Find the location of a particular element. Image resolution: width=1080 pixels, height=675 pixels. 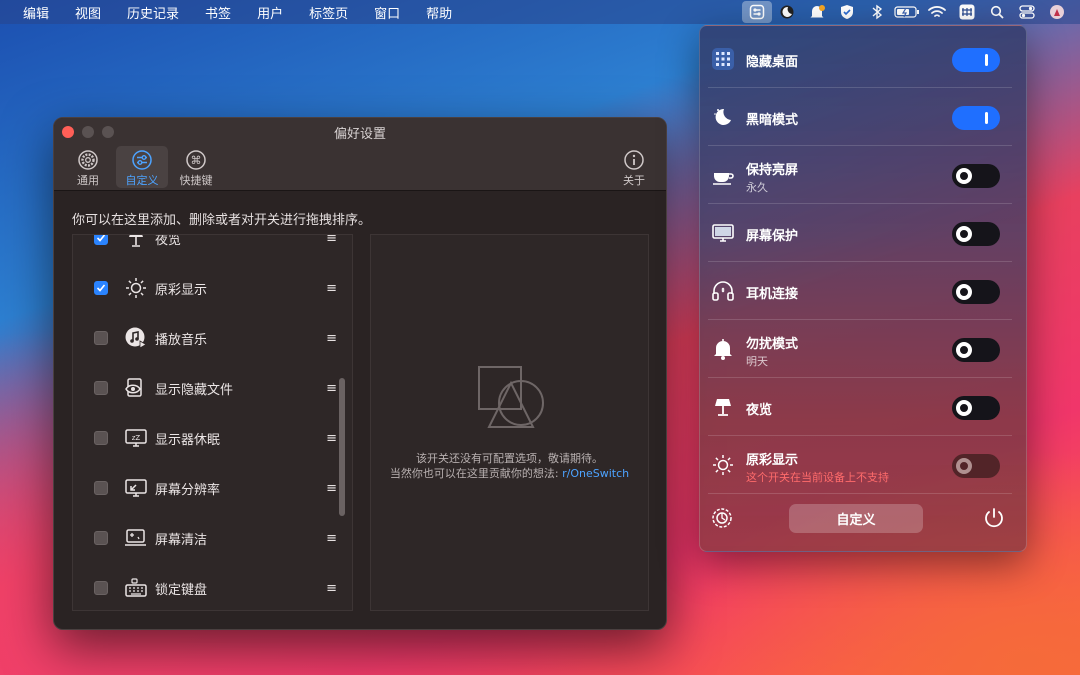

list-item: 锁定键盘 ≡ is located at coordinates (208, 586).